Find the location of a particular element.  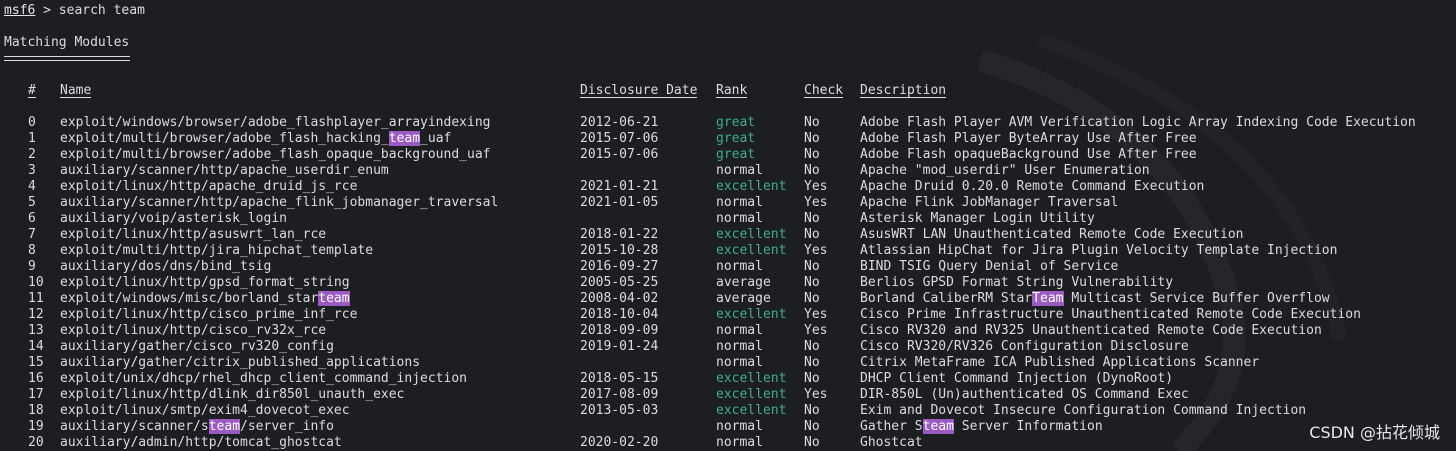

row-number: 15 is located at coordinates (36, 362).